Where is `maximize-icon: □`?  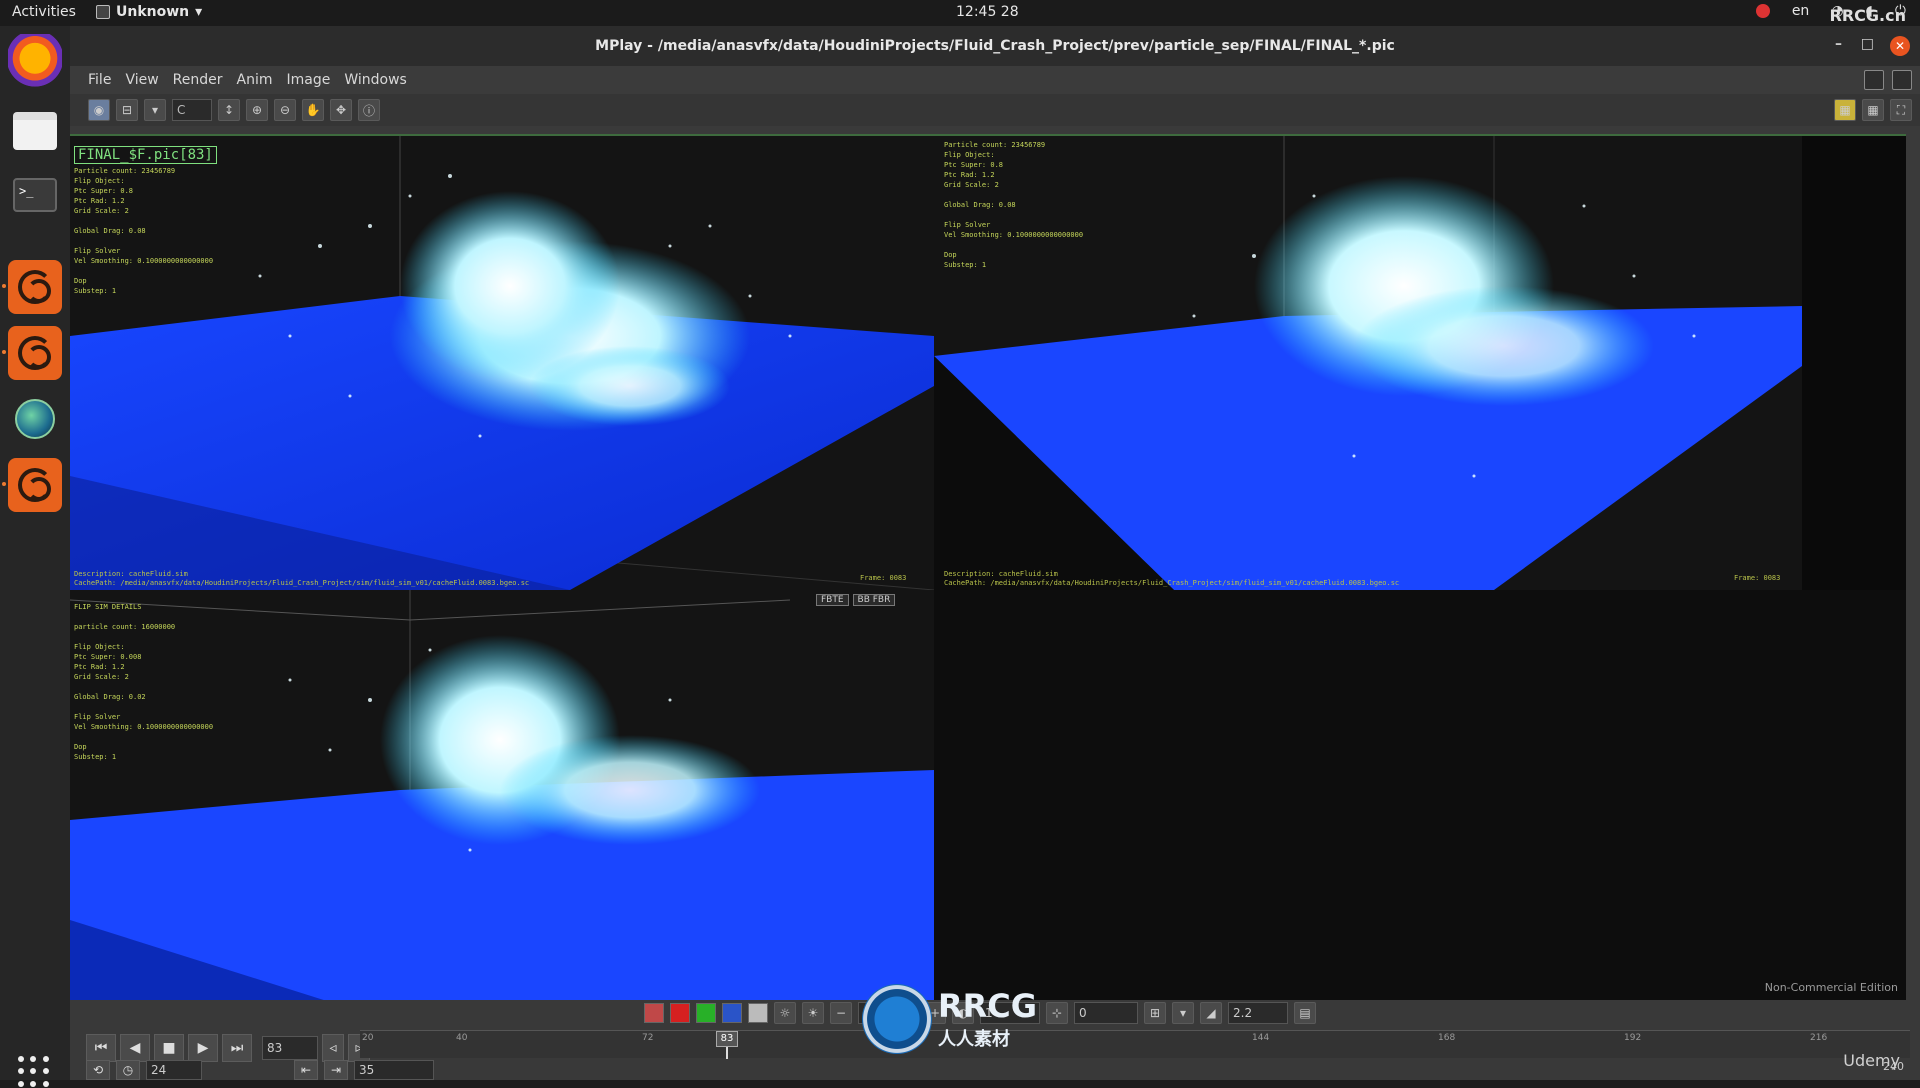 maximize-icon: □ is located at coordinates (1867, 44).